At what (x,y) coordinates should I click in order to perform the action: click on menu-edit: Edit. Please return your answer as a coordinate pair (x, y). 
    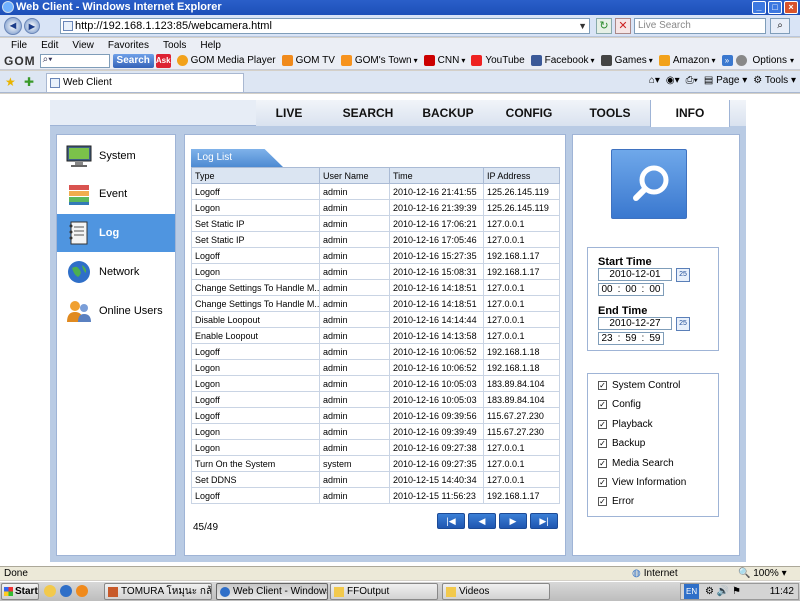
    Looking at the image, I should click on (49, 45).